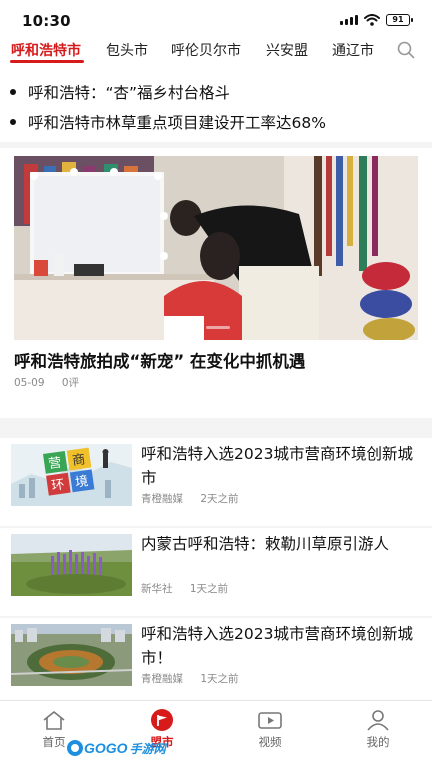 The height and width of the screenshot is (768, 432). What do you see at coordinates (70, 383) in the screenshot?
I see `featured-comments: 0评` at bounding box center [70, 383].